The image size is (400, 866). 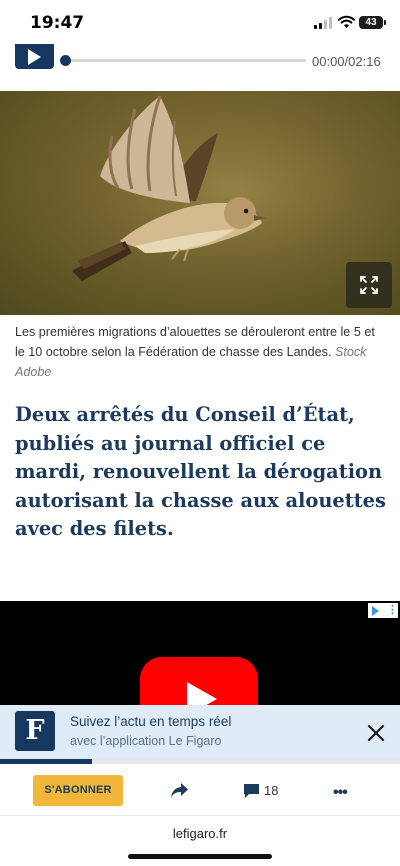 What do you see at coordinates (323, 23) in the screenshot?
I see `signal-icon` at bounding box center [323, 23].